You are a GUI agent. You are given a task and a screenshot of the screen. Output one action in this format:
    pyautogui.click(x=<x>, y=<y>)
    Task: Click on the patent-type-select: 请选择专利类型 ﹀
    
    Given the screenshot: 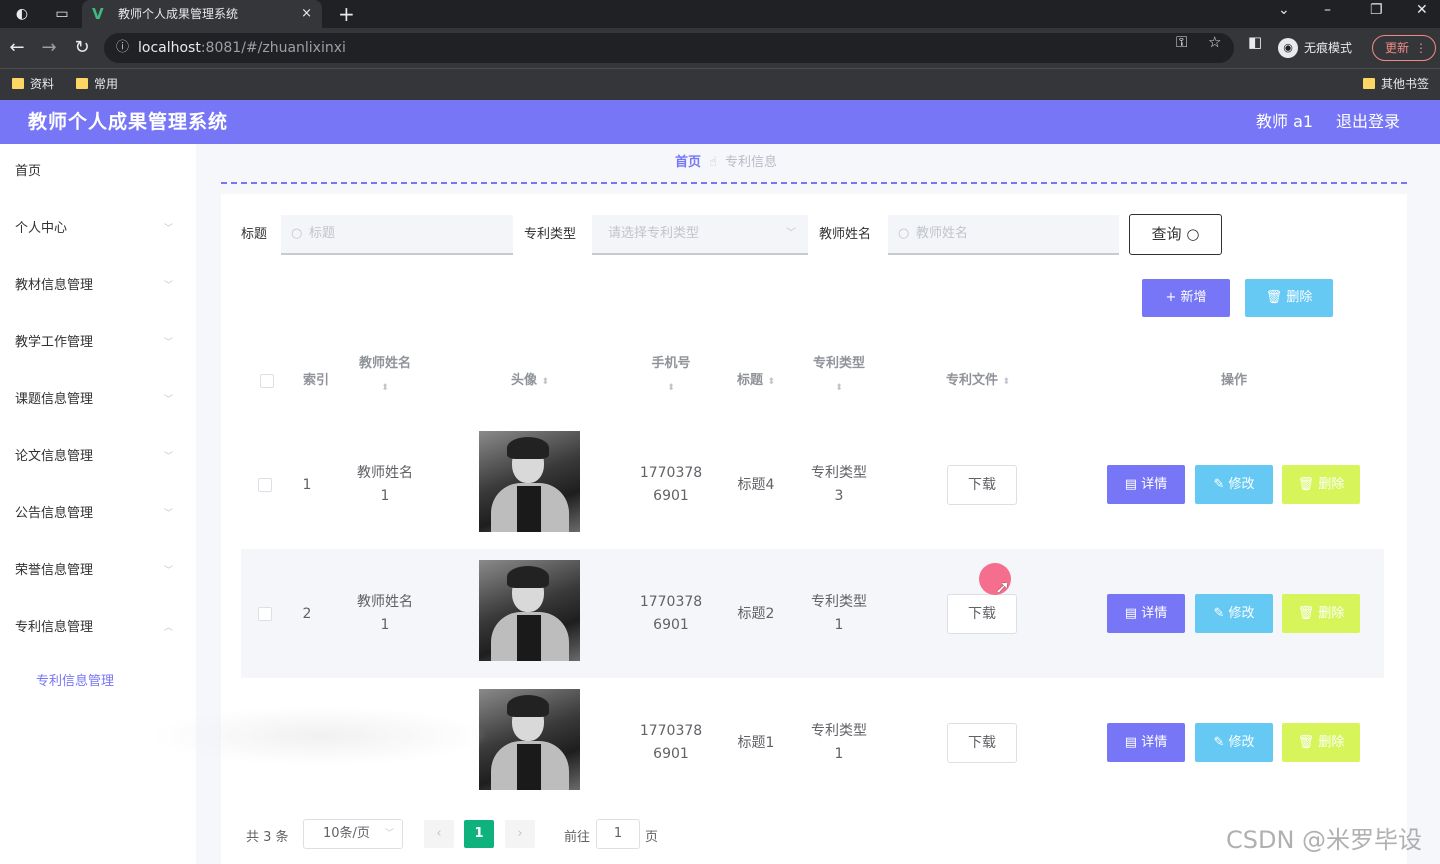 What is the action you would take?
    pyautogui.click(x=700, y=235)
    